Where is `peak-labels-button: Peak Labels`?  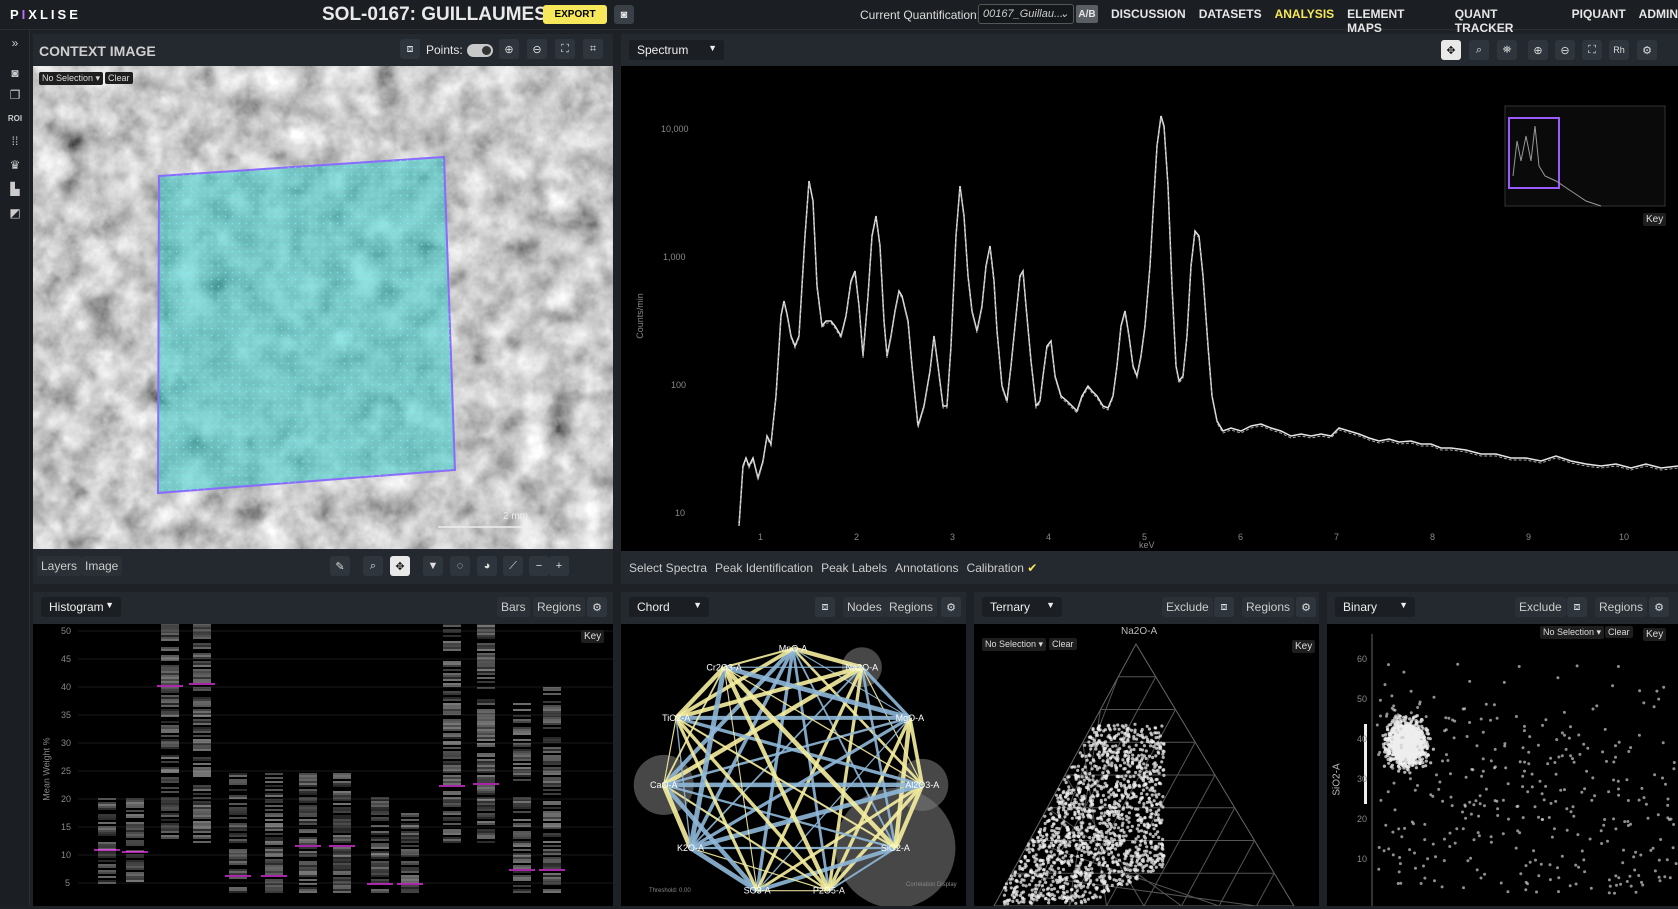 peak-labels-button: Peak Labels is located at coordinates (854, 568).